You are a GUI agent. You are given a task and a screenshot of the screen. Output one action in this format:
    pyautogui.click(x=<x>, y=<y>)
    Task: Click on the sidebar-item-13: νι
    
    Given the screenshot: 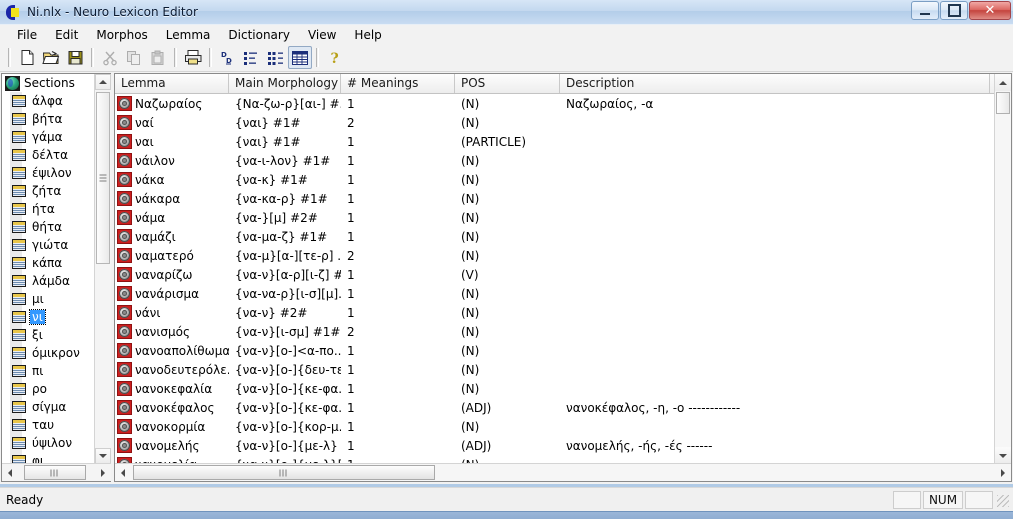 What is the action you would take?
    pyautogui.click(x=48, y=317)
    